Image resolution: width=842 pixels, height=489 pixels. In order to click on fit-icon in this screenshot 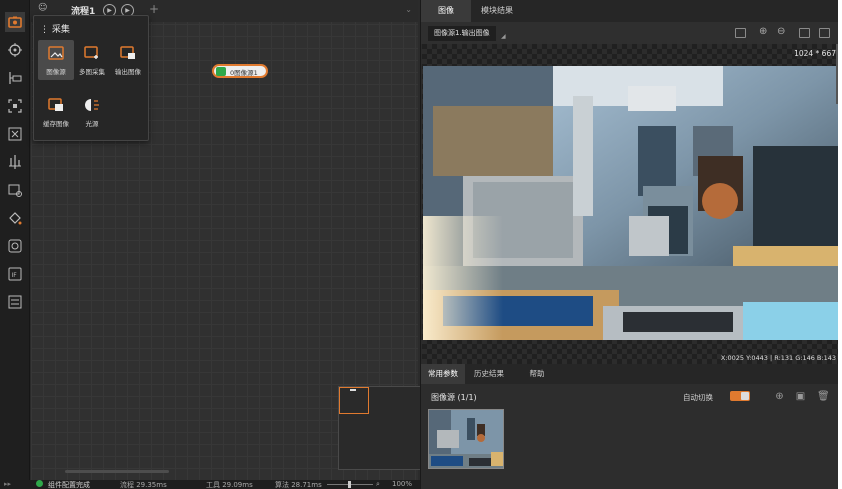, I will do `click(740, 33)`.